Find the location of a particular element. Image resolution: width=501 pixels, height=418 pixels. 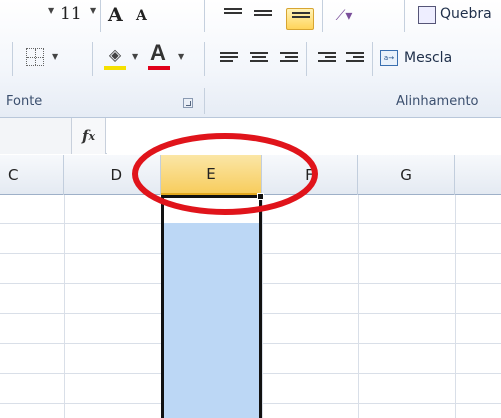

group-label-alignment: Alinhamento is located at coordinates (437, 101).